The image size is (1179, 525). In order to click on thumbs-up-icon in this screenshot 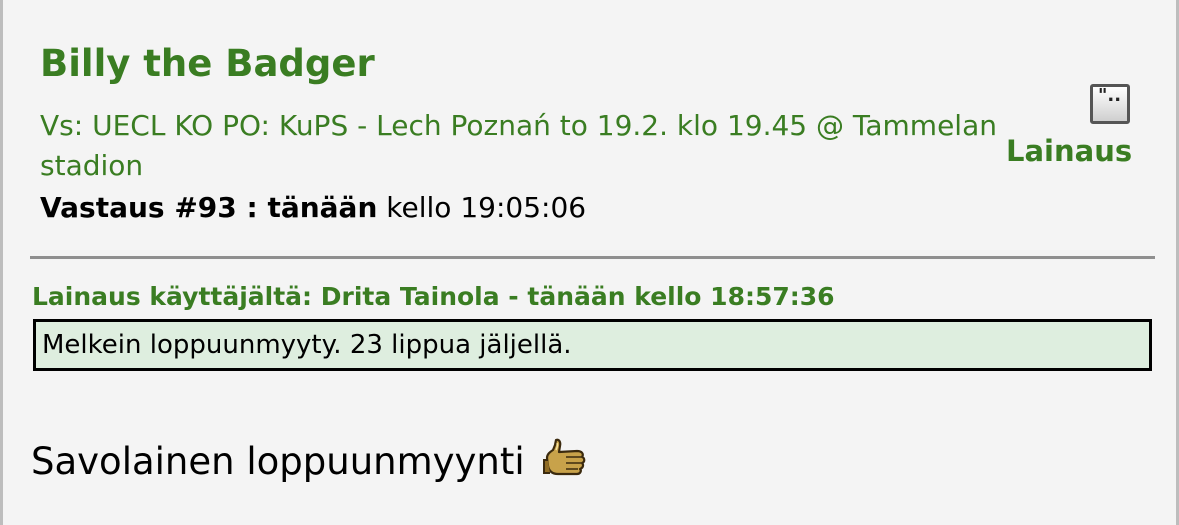, I will do `click(566, 458)`.